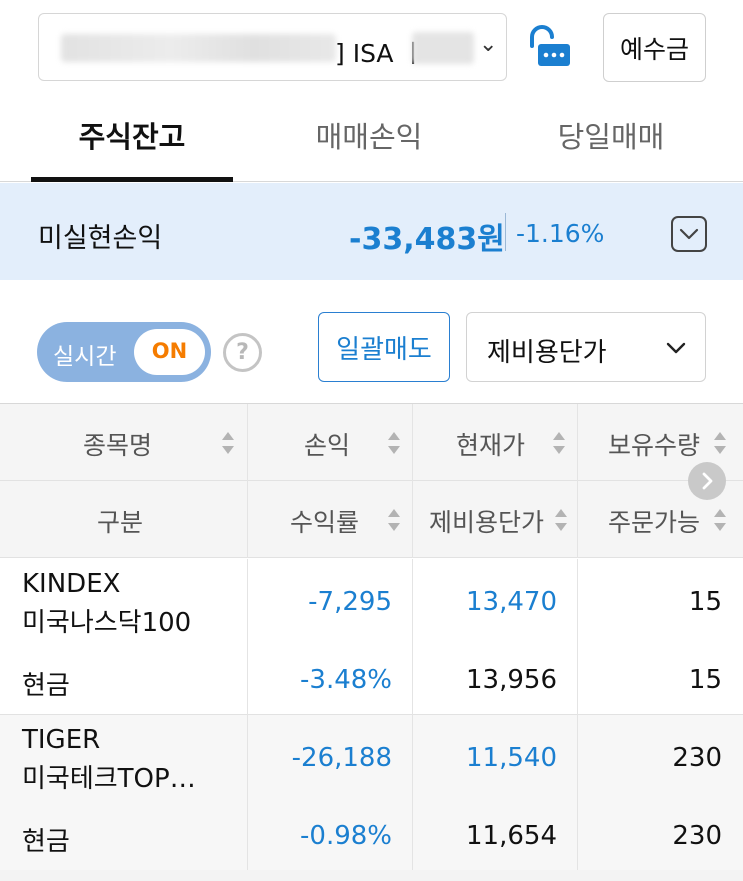  I want to click on profit-rate-value: -3.48%, so click(346, 680).